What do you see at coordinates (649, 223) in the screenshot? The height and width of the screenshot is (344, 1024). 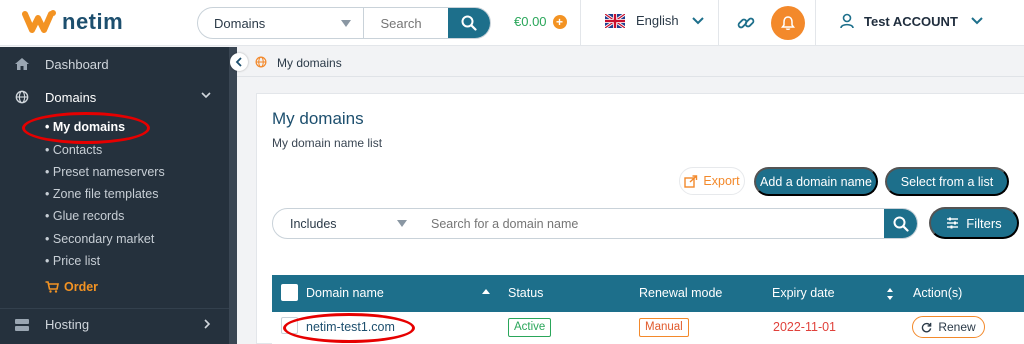 I see `domain-search-input` at bounding box center [649, 223].